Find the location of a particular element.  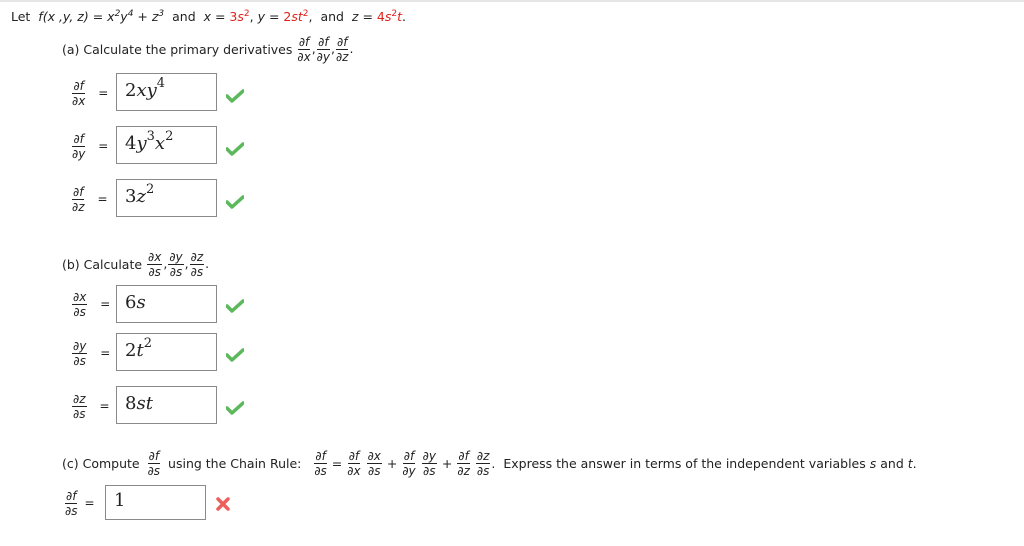

fraction-dy-ds: ∂y ∂s is located at coordinates (176, 264).